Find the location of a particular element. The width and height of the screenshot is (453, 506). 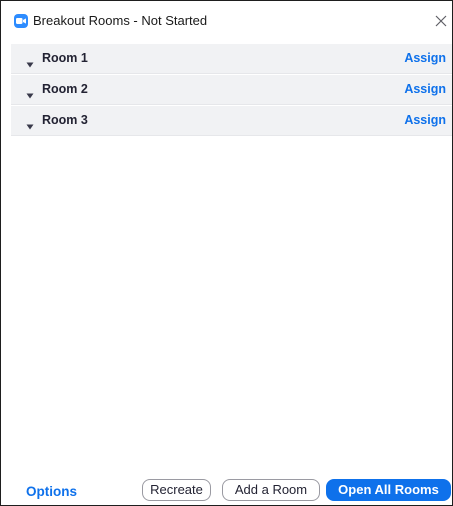

zoom-app-icon is located at coordinates (21, 21).